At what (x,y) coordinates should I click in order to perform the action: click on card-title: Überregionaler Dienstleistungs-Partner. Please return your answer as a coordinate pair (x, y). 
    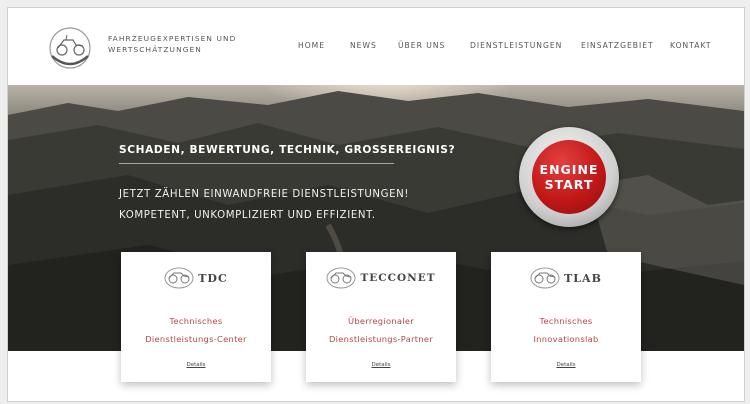
    Looking at the image, I should click on (381, 330).